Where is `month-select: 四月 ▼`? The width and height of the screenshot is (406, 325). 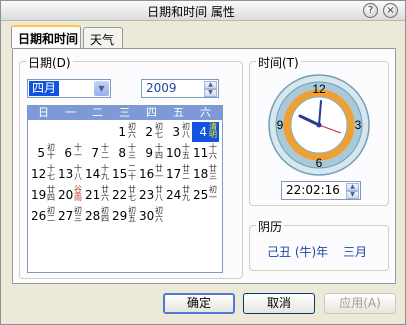 month-select: 四月 ▼ is located at coordinates (69, 88).